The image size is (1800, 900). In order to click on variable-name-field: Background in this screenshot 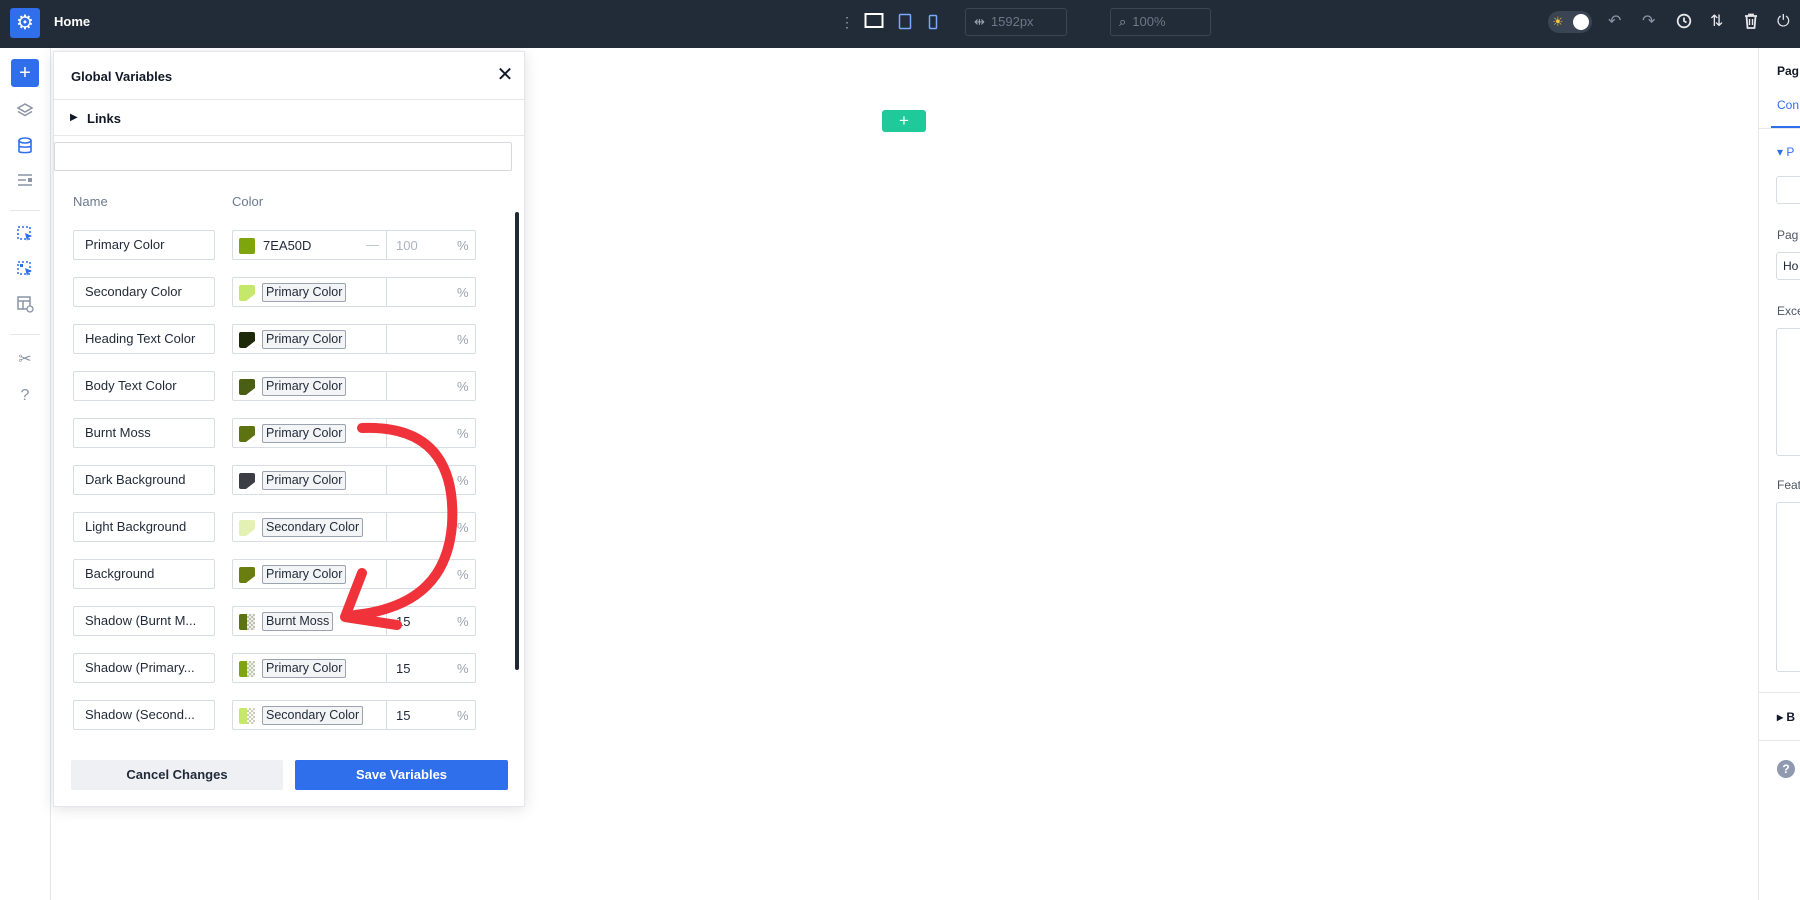, I will do `click(144, 574)`.